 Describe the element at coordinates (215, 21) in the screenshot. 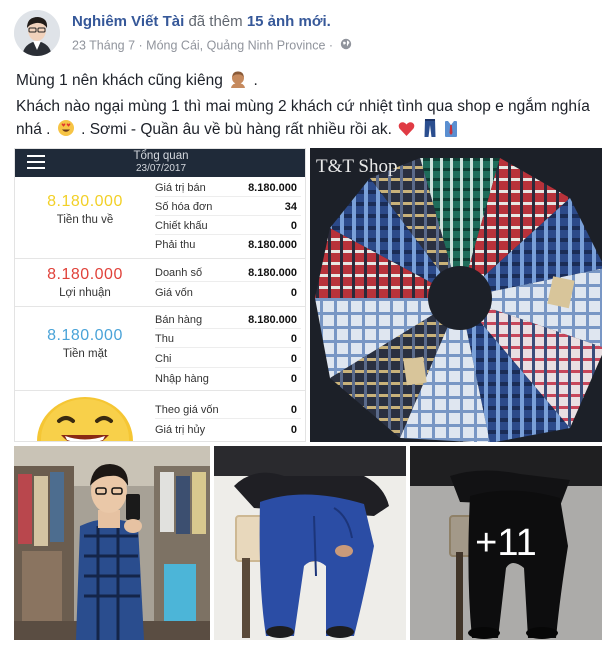

I see `author-action: đã thêm` at that location.